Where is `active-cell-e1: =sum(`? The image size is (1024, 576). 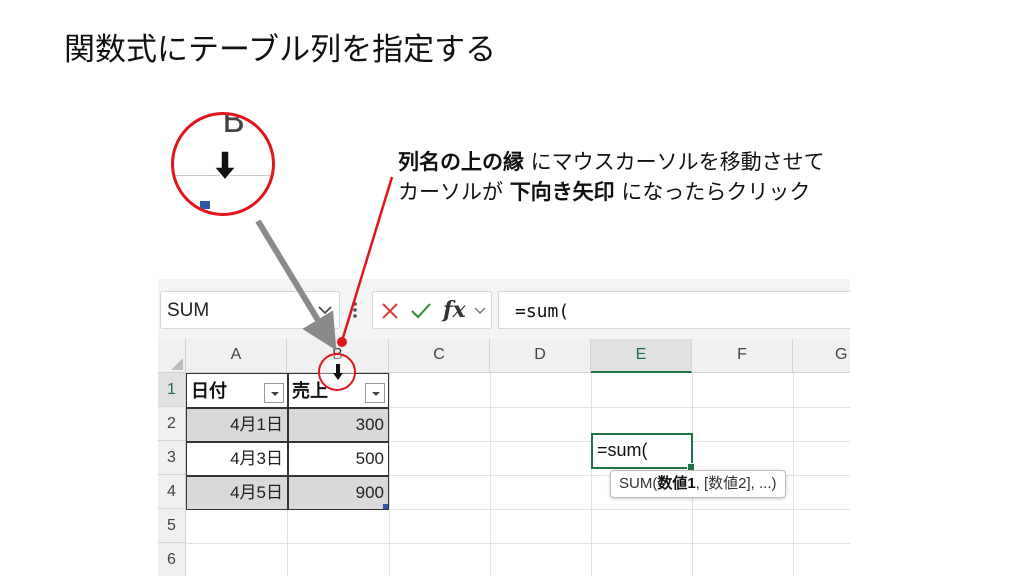 active-cell-e1: =sum( is located at coordinates (643, 452).